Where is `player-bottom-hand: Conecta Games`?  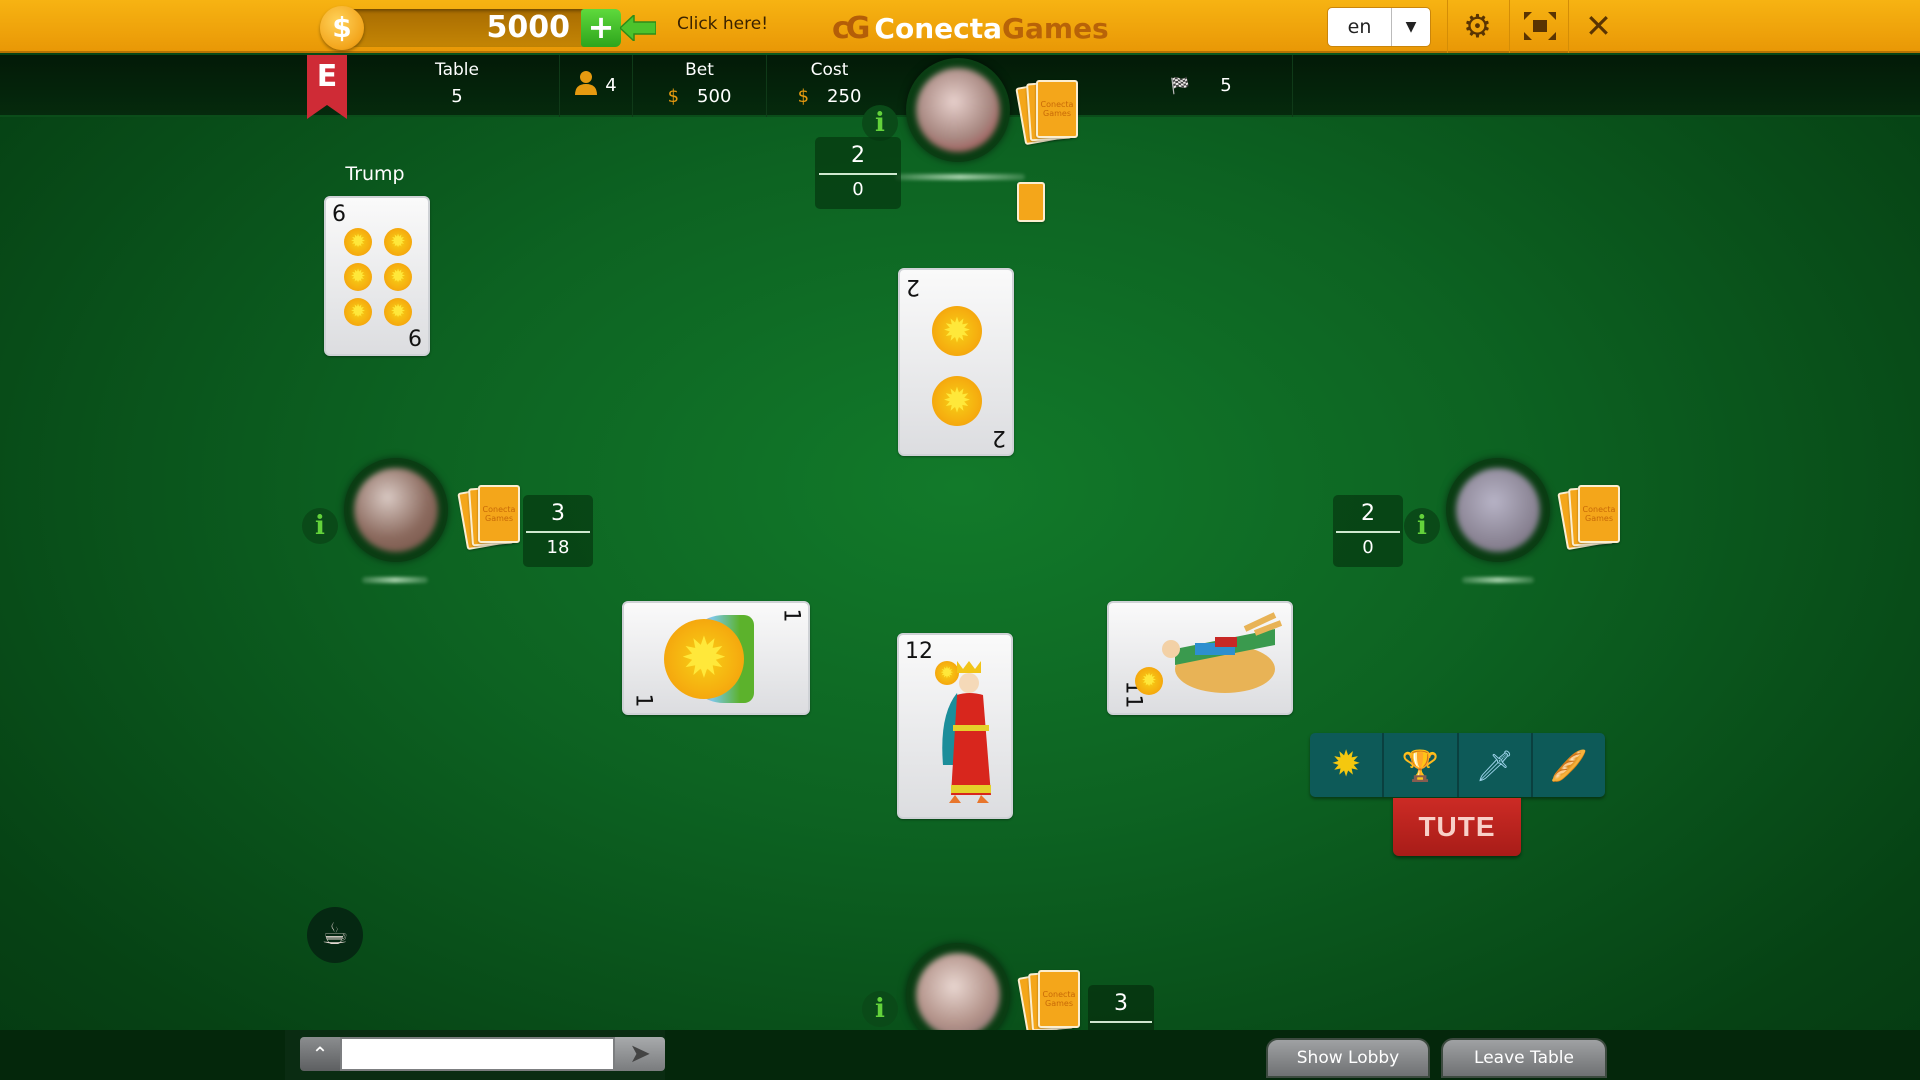 player-bottom-hand: Conecta Games is located at coordinates (1049, 1003).